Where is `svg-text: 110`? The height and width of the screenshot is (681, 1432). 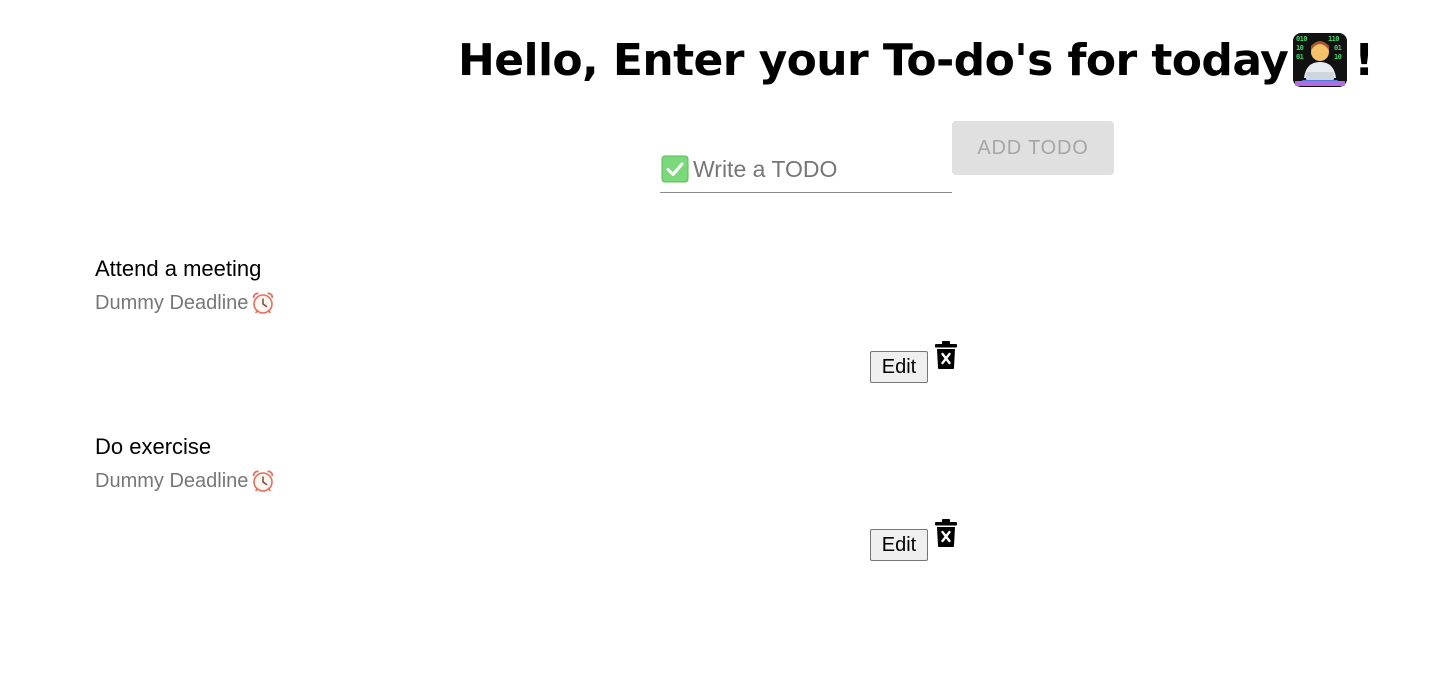 svg-text: 110 is located at coordinates (1333, 39).